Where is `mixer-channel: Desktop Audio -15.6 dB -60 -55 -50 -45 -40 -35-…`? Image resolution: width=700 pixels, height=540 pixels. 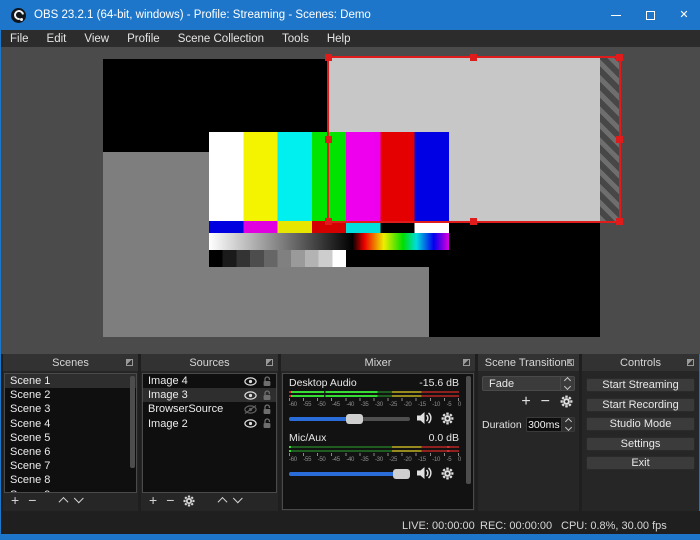 mixer-channel: Desktop Audio -15.6 dB -60 -55 -50 -45 -40 -35-… is located at coordinates (379, 402).